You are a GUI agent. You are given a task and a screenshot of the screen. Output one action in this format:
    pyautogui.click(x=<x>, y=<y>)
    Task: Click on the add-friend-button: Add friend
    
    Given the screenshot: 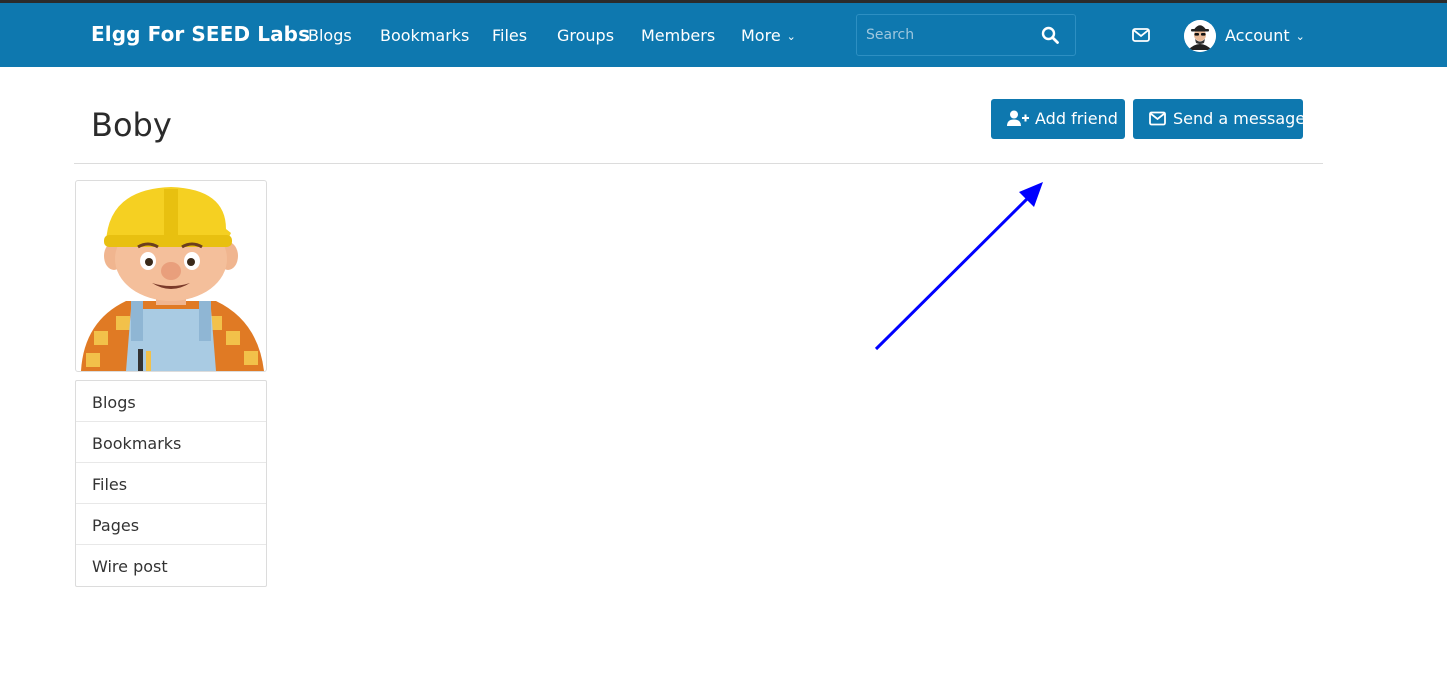 What is the action you would take?
    pyautogui.click(x=1058, y=119)
    